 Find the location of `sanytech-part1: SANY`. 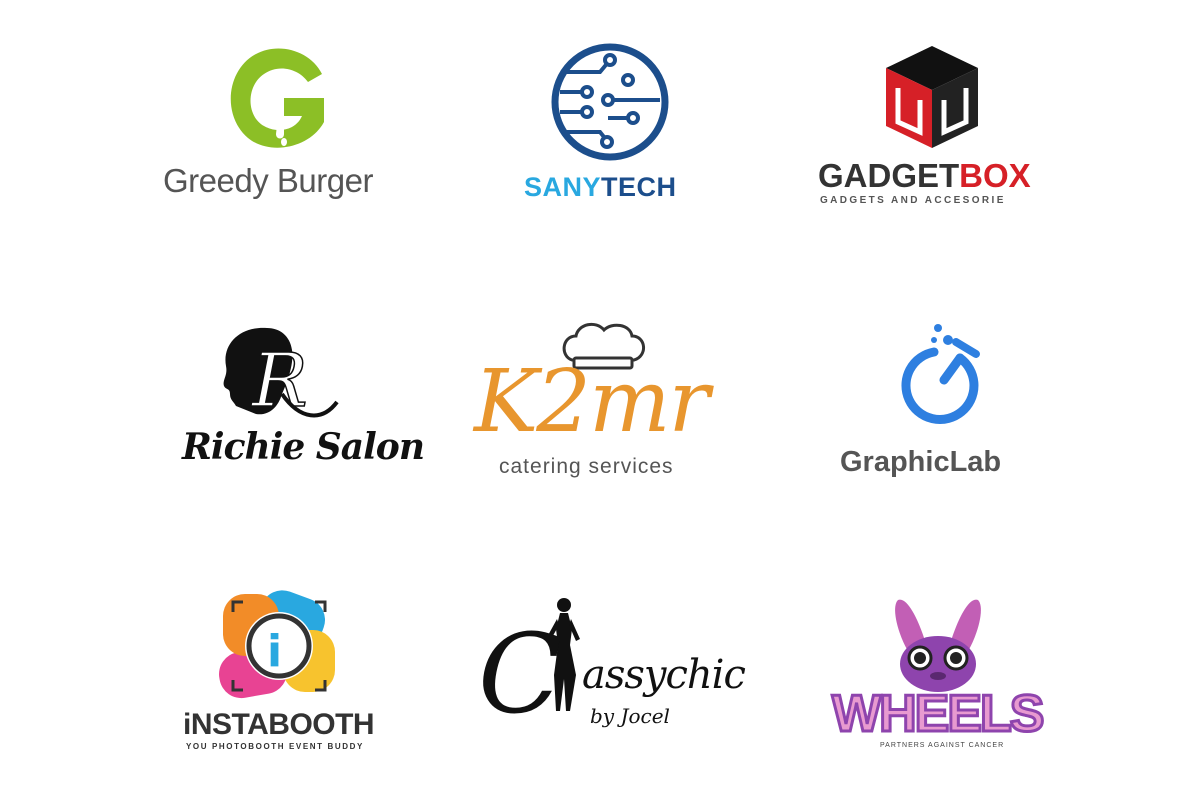

sanytech-part1: SANY is located at coordinates (563, 187).